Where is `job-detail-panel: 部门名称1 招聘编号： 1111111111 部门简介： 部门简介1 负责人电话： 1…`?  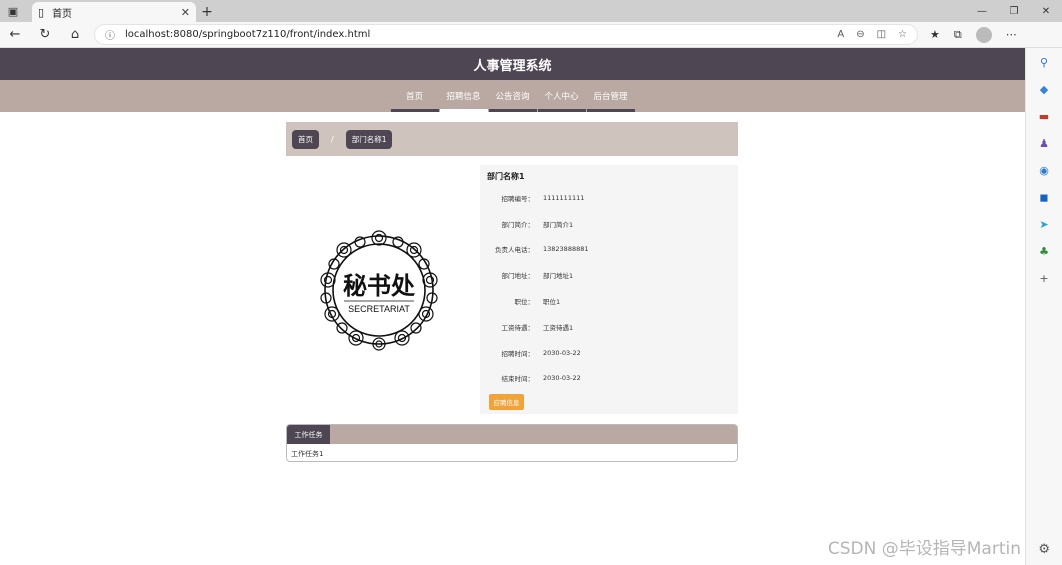
job-detail-panel: 部门名称1 招聘编号： 1111111111 部门简介： 部门简介1 负责人电话： 1… is located at coordinates (609, 289).